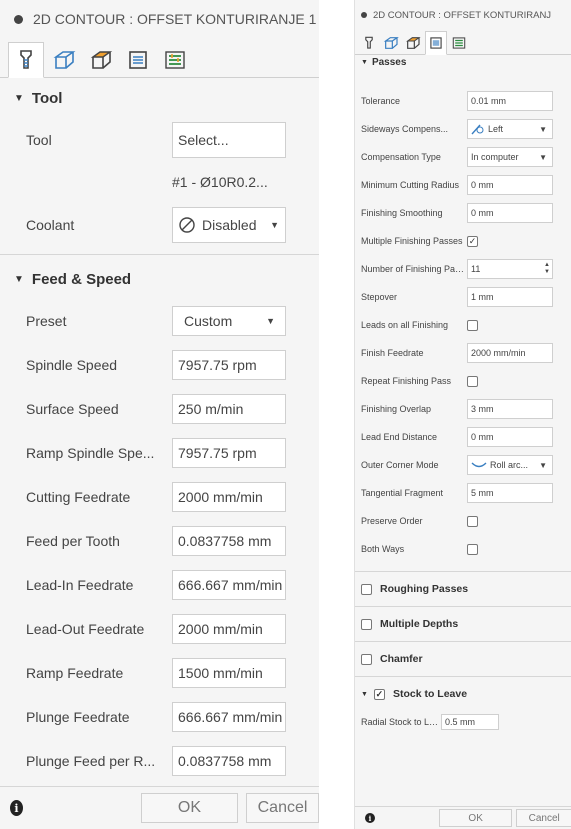  What do you see at coordinates (470, 722) in the screenshot?
I see `radial-stock-input: 0.5 mm` at bounding box center [470, 722].